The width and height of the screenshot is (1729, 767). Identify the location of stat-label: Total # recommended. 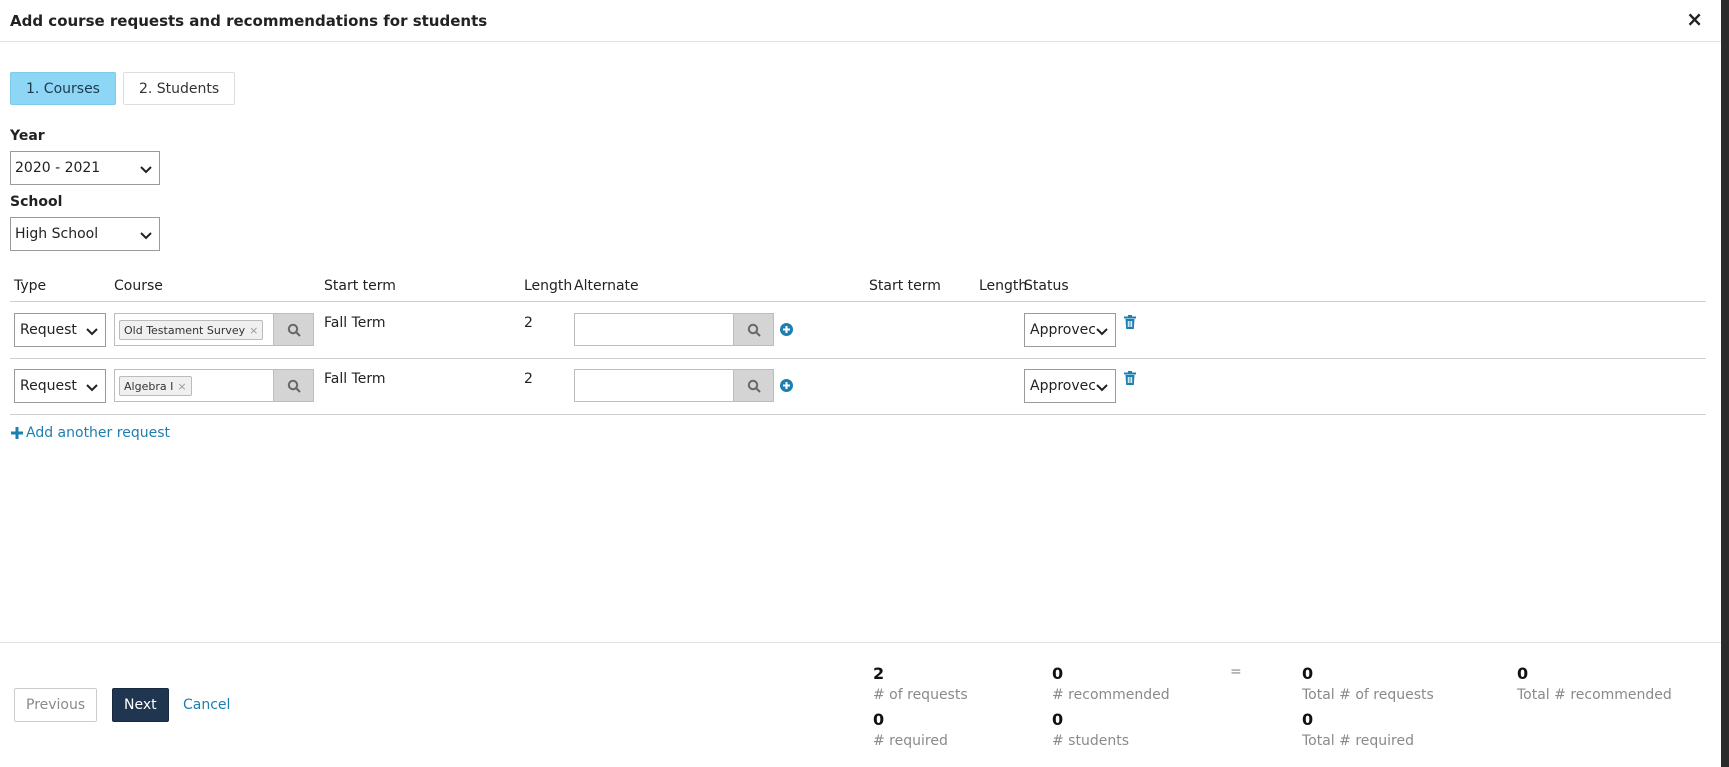
(1594, 695).